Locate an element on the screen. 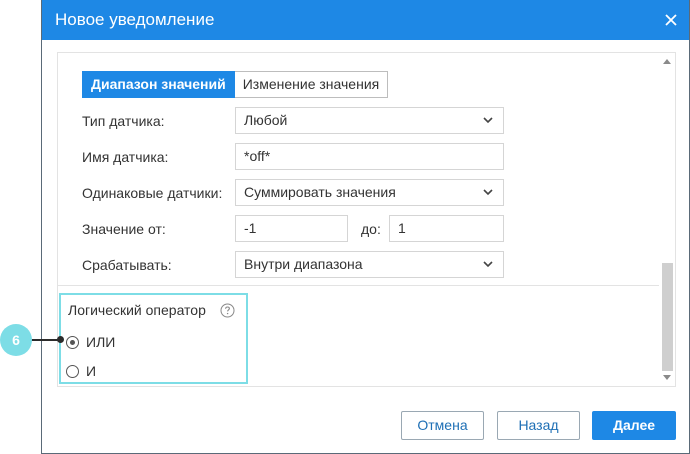 This screenshot has height=454, width=690. trigger-value: Внутри диапазона is located at coordinates (303, 264).